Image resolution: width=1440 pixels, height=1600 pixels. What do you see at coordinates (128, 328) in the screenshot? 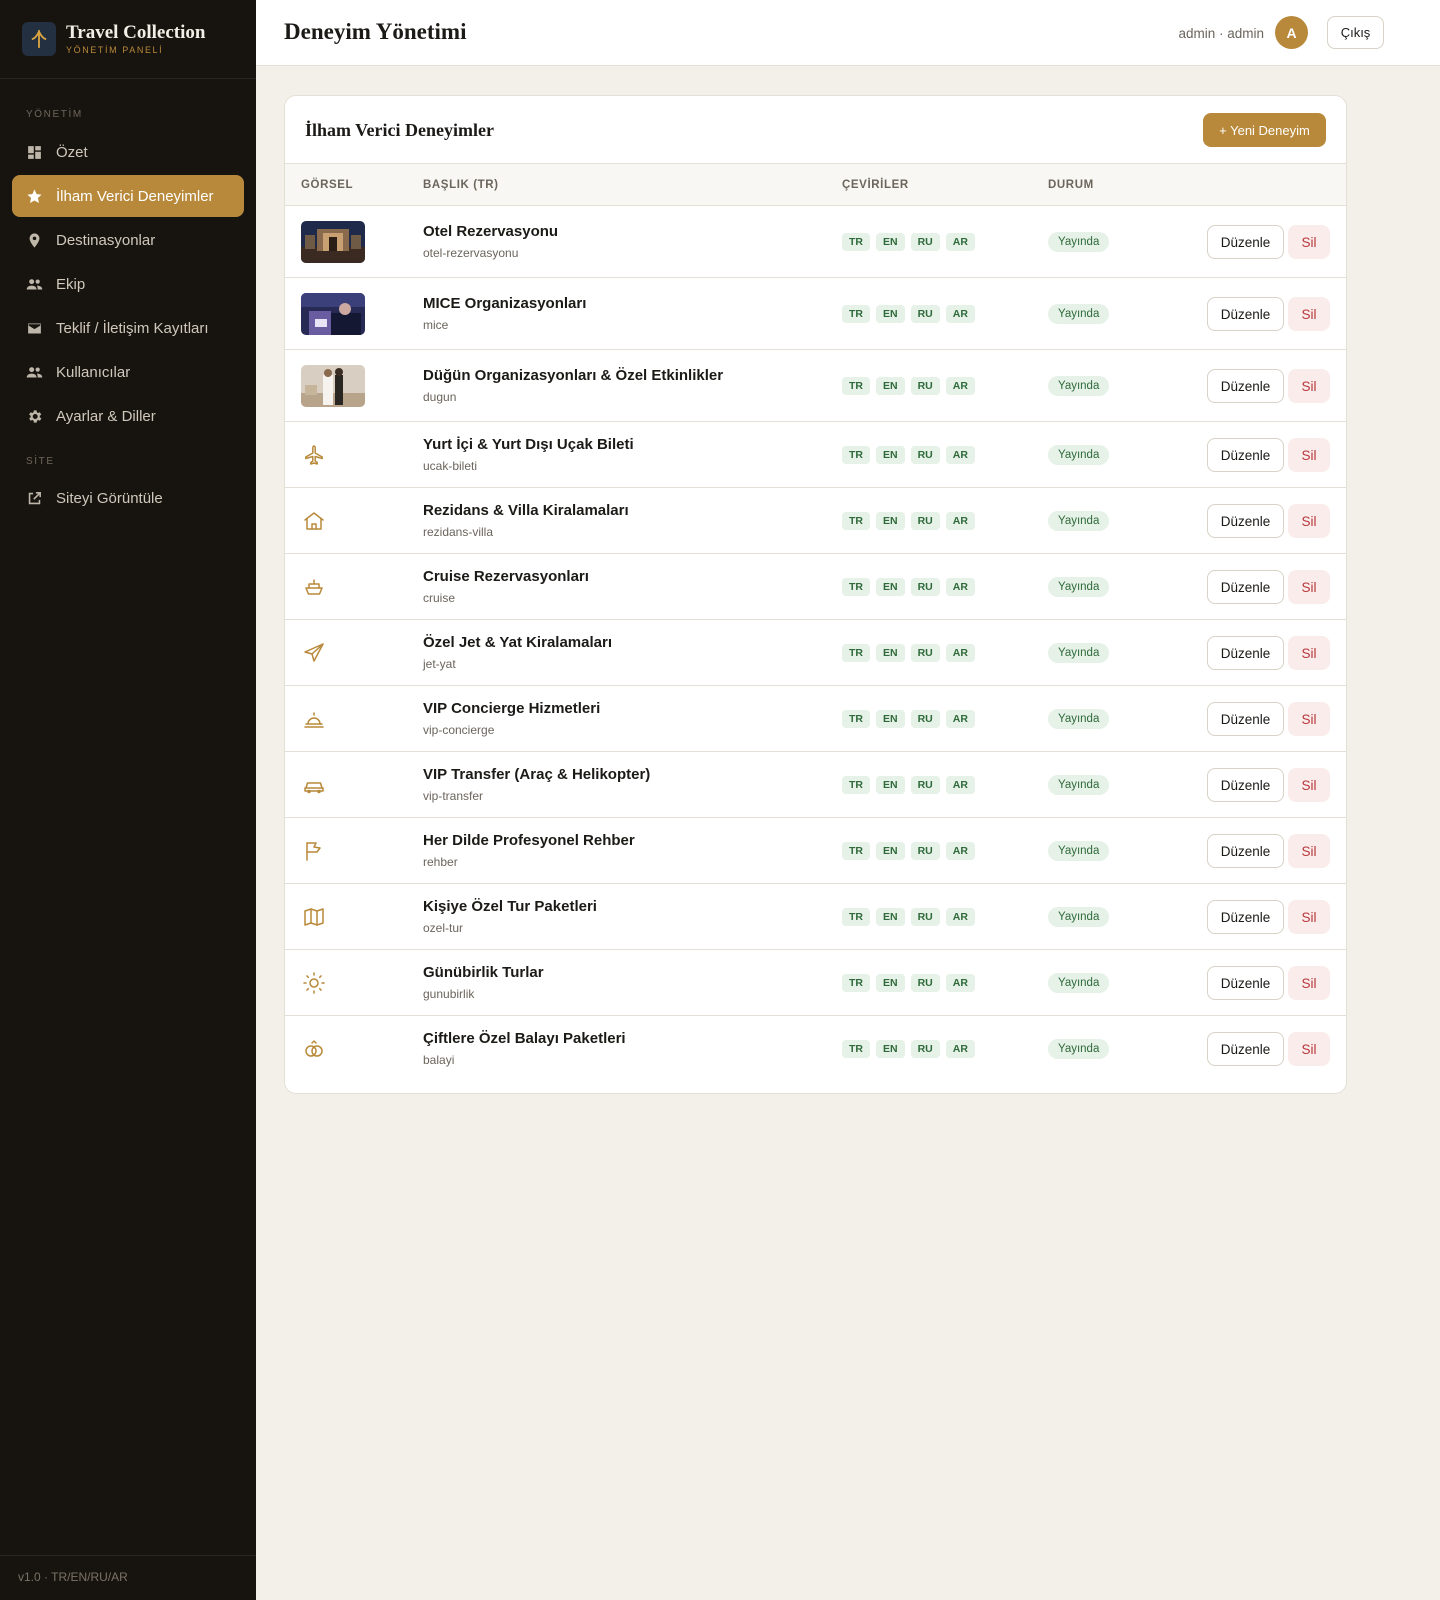
I see `sidebar-item-inquiries: Teklif / İletişim Kayıtları` at bounding box center [128, 328].